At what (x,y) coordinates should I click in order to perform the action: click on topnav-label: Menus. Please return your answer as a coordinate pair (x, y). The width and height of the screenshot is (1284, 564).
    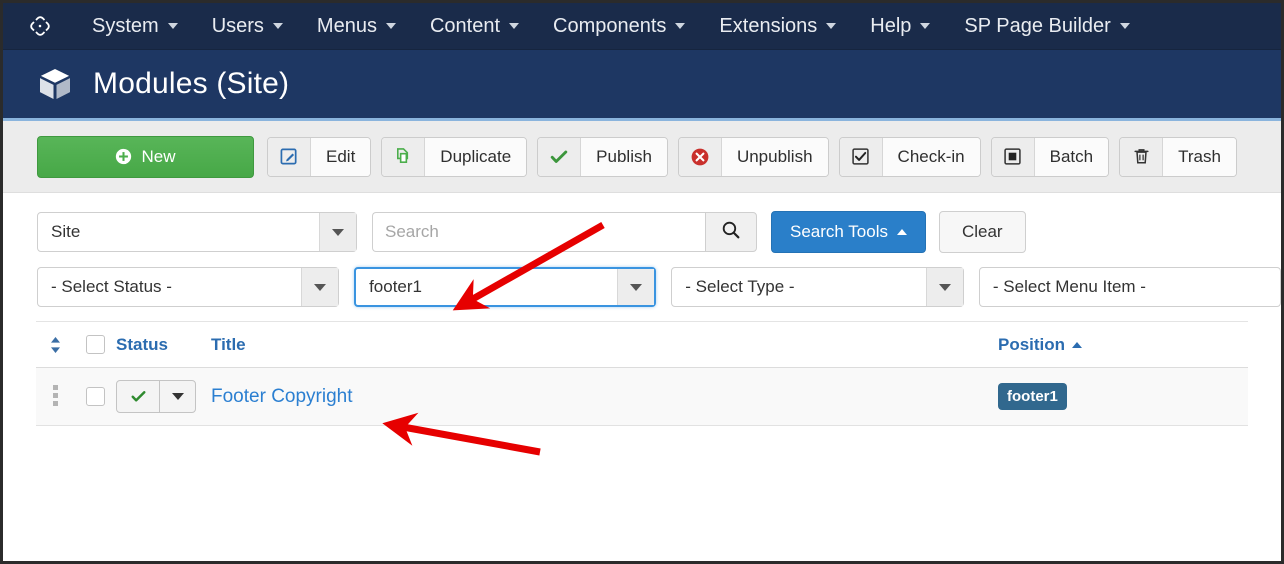
    Looking at the image, I should click on (346, 26).